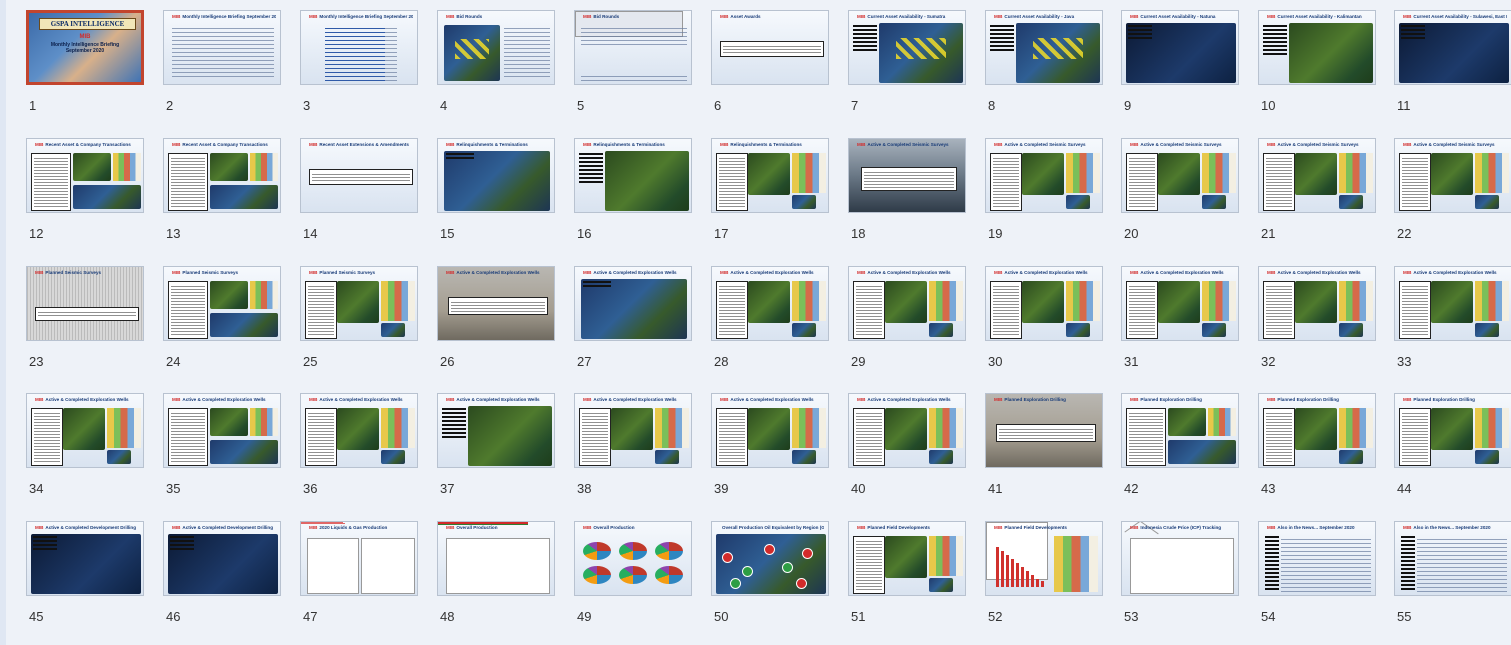  What do you see at coordinates (359, 303) in the screenshot?
I see `slide-thumbnail-25: MIB Planned Seismic Surveys` at bounding box center [359, 303].